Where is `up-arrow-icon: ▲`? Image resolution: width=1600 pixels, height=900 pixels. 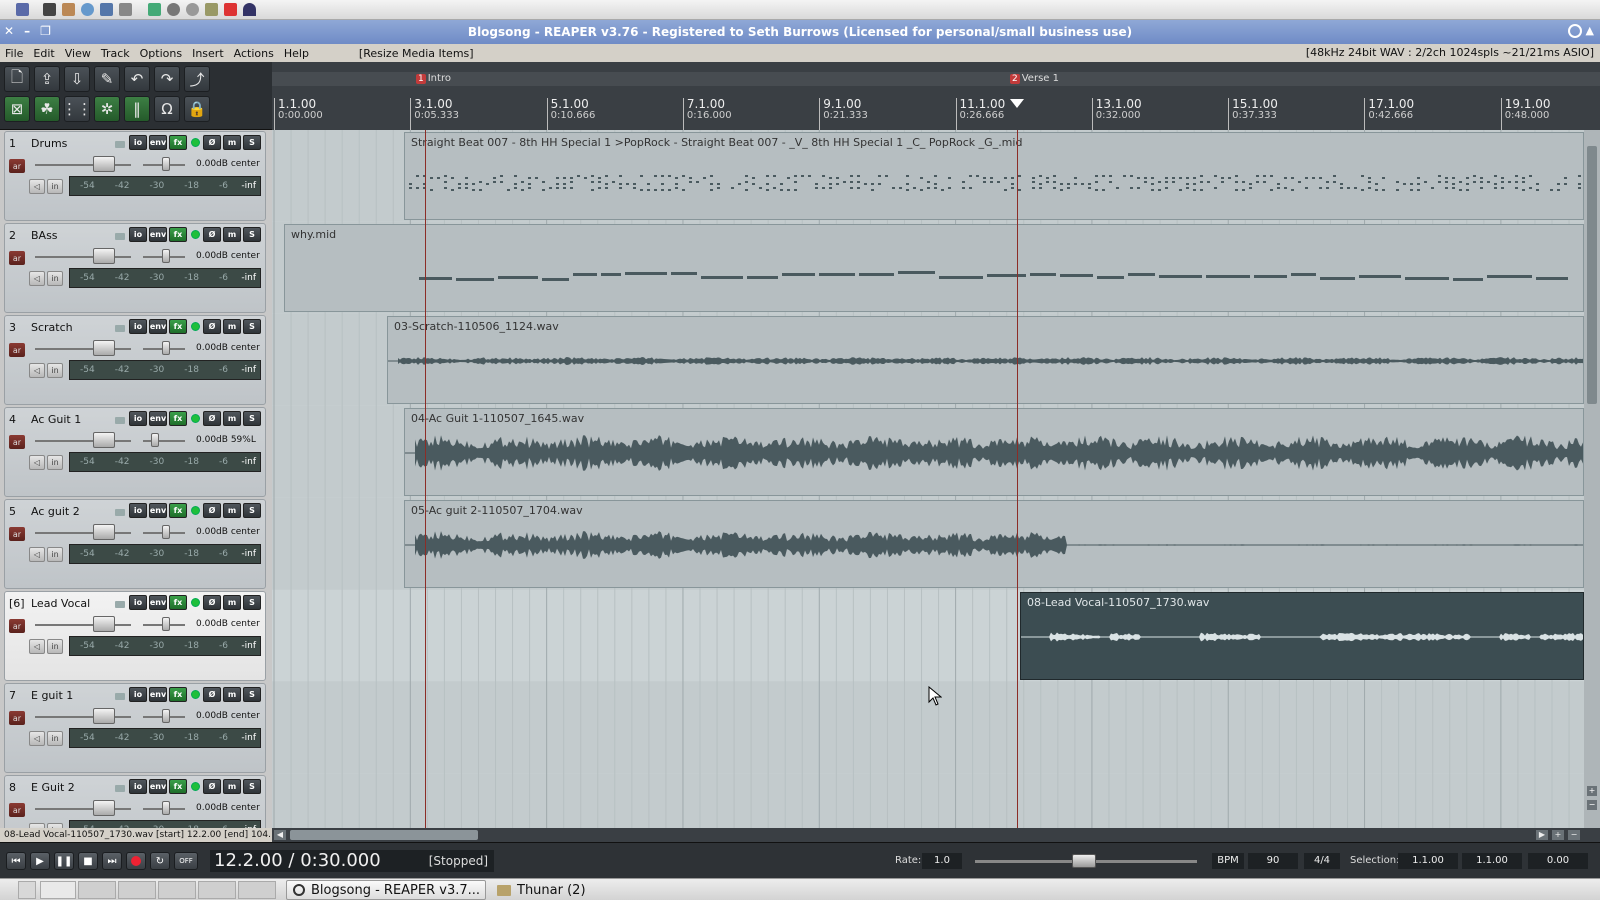
up-arrow-icon: ▲ is located at coordinates (1590, 31).